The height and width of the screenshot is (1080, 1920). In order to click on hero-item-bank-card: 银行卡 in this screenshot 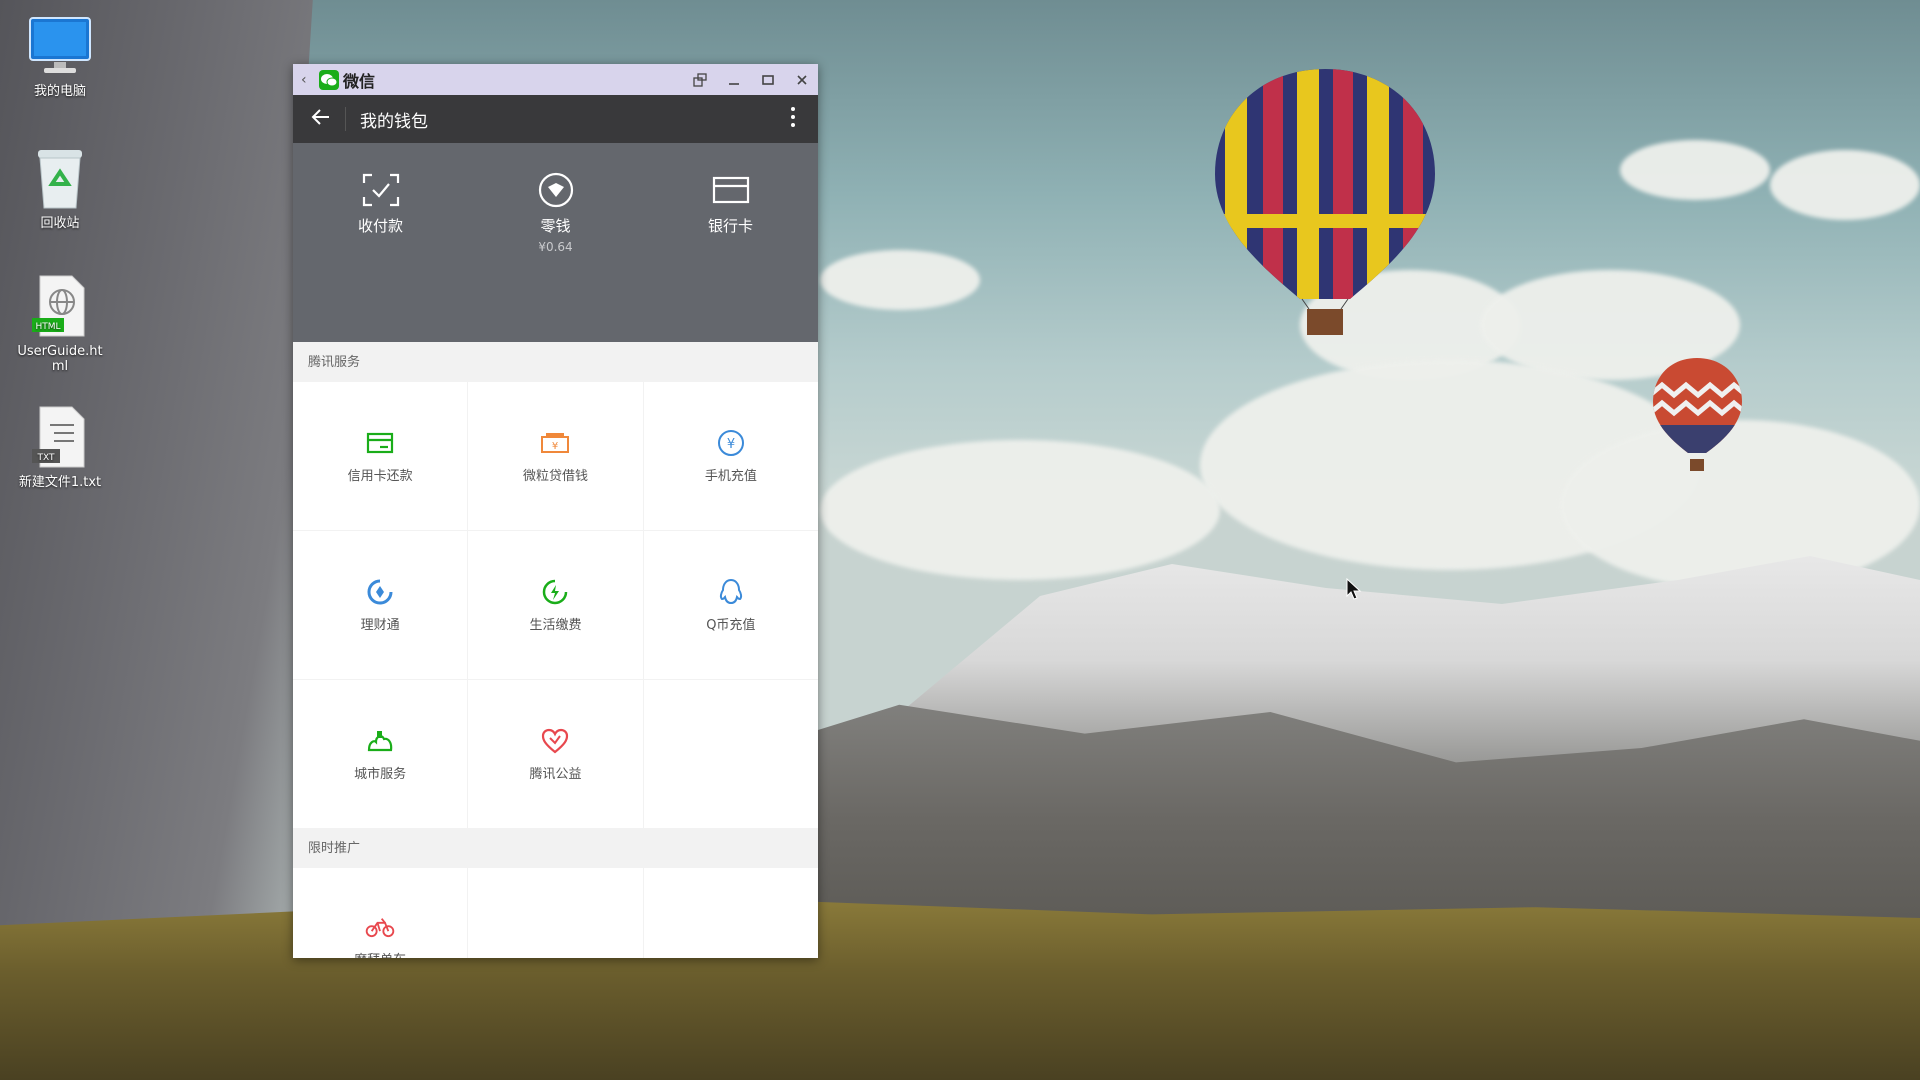, I will do `click(731, 256)`.